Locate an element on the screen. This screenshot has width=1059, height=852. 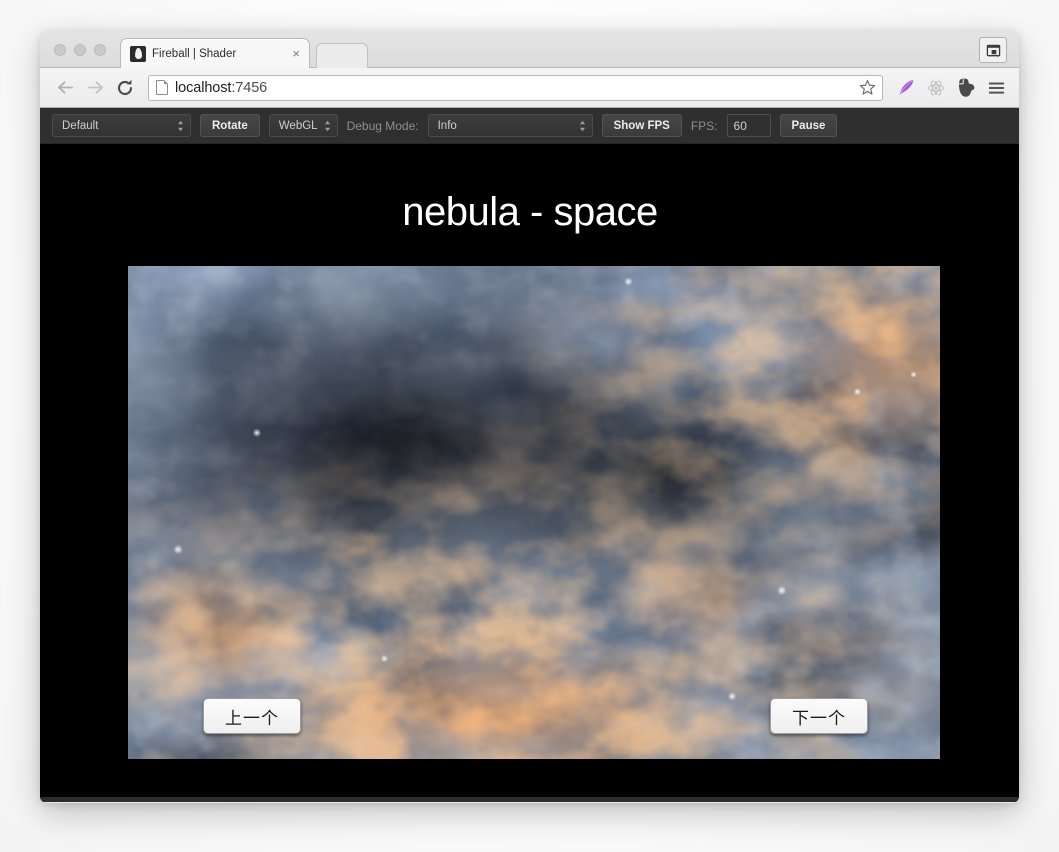
evernote-icon is located at coordinates (966, 88).